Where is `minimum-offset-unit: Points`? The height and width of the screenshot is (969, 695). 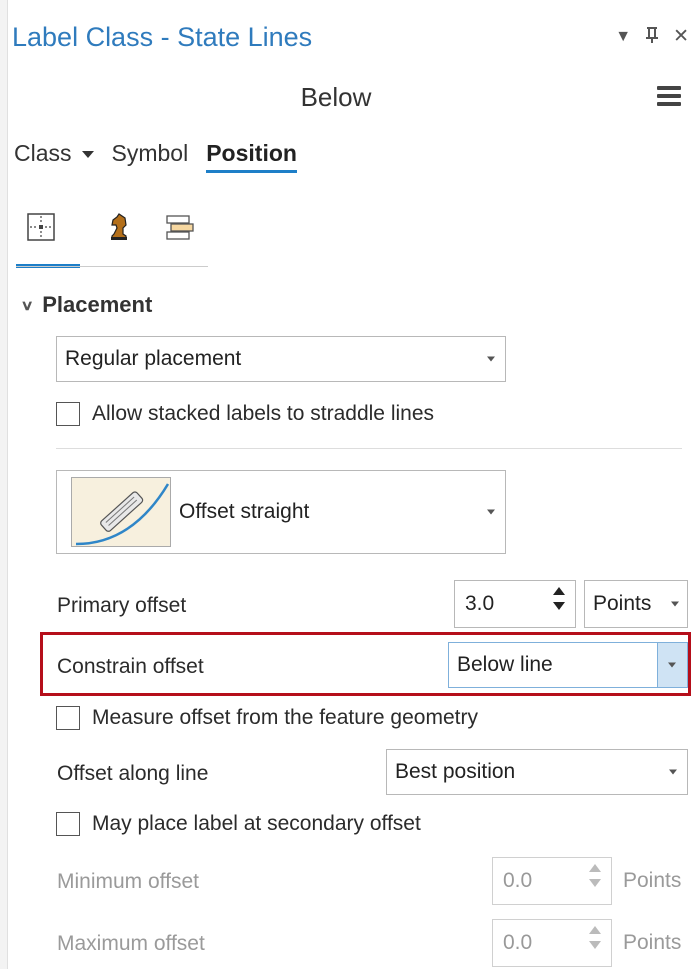 minimum-offset-unit: Points is located at coordinates (652, 880).